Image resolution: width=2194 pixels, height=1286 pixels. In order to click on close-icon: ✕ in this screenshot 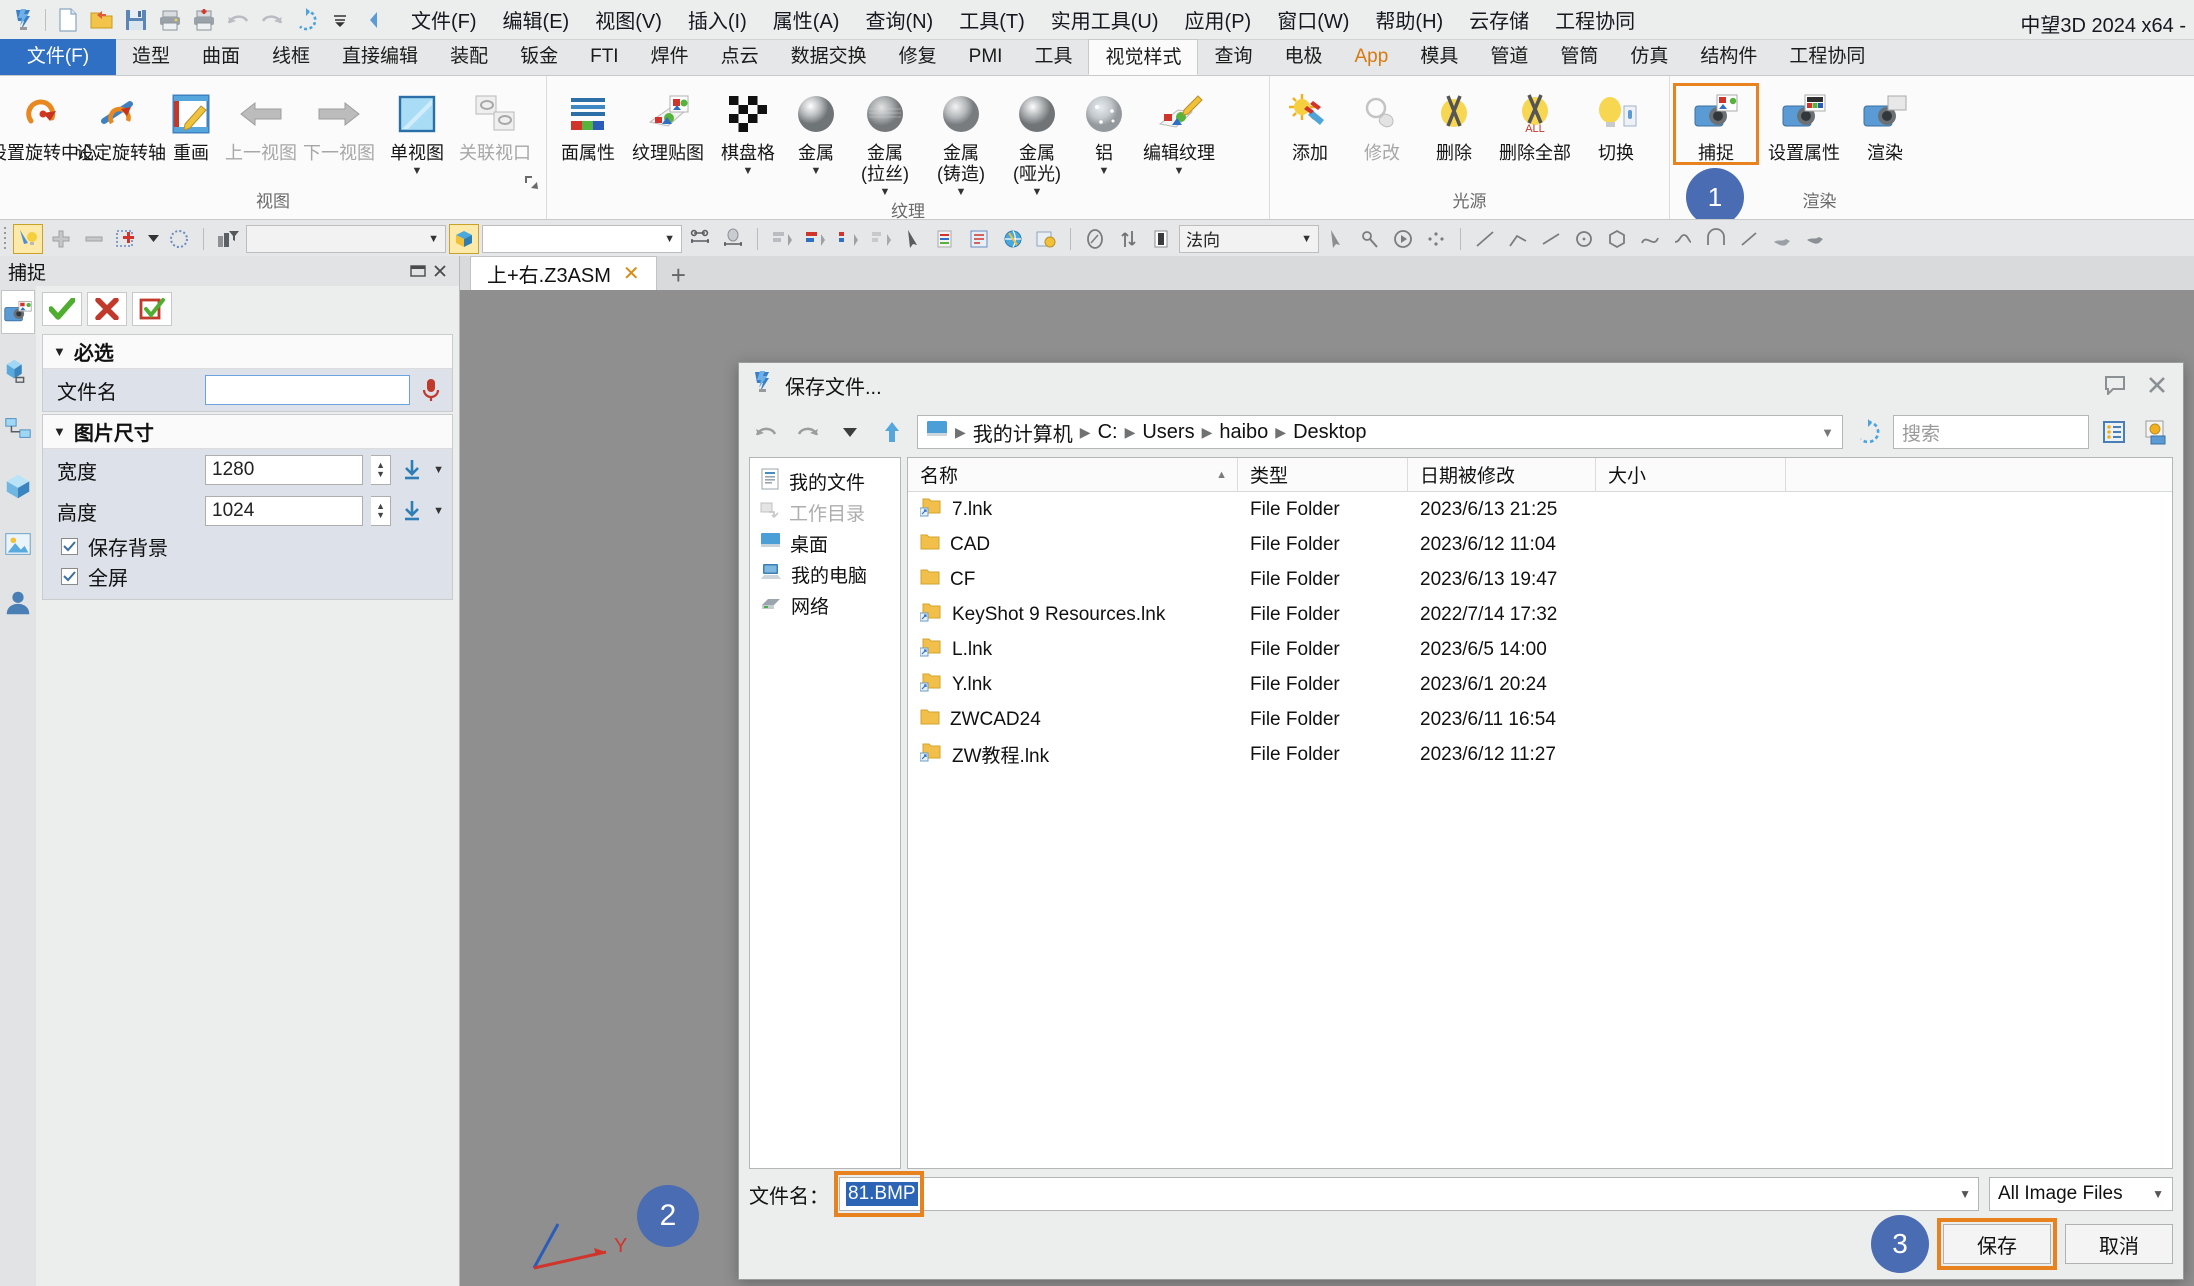, I will do `click(631, 273)`.